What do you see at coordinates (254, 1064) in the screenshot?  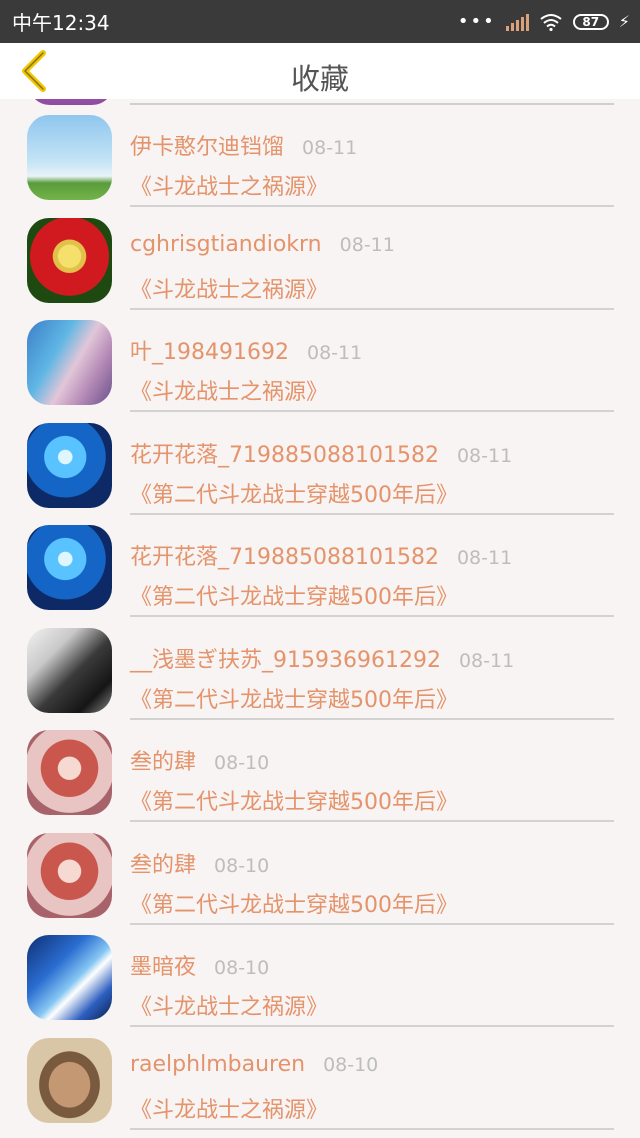 I see `user-name: raelphlmbauren 08-10` at bounding box center [254, 1064].